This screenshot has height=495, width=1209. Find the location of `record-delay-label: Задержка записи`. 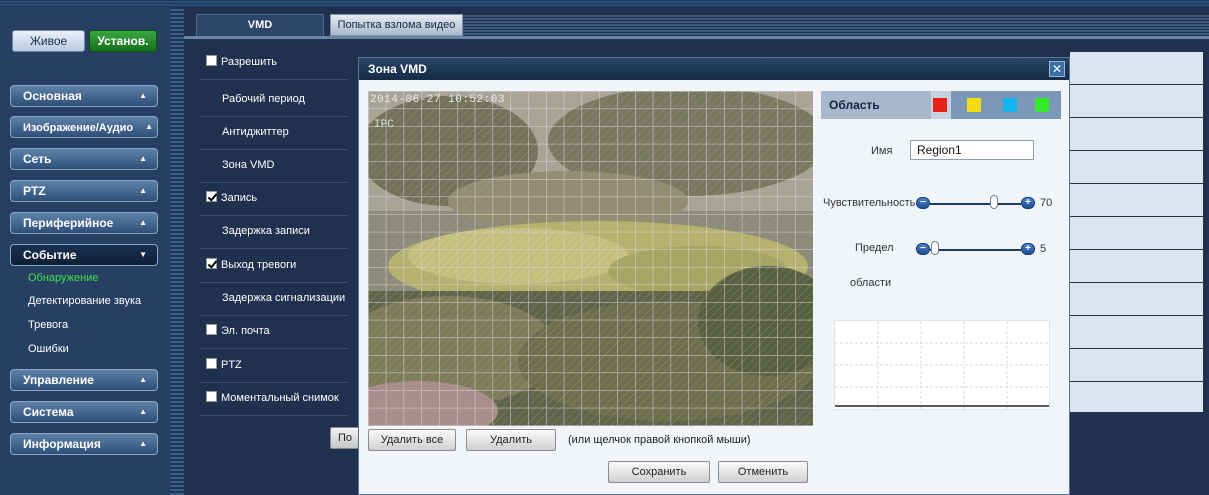

record-delay-label: Задержка записи is located at coordinates (266, 231).